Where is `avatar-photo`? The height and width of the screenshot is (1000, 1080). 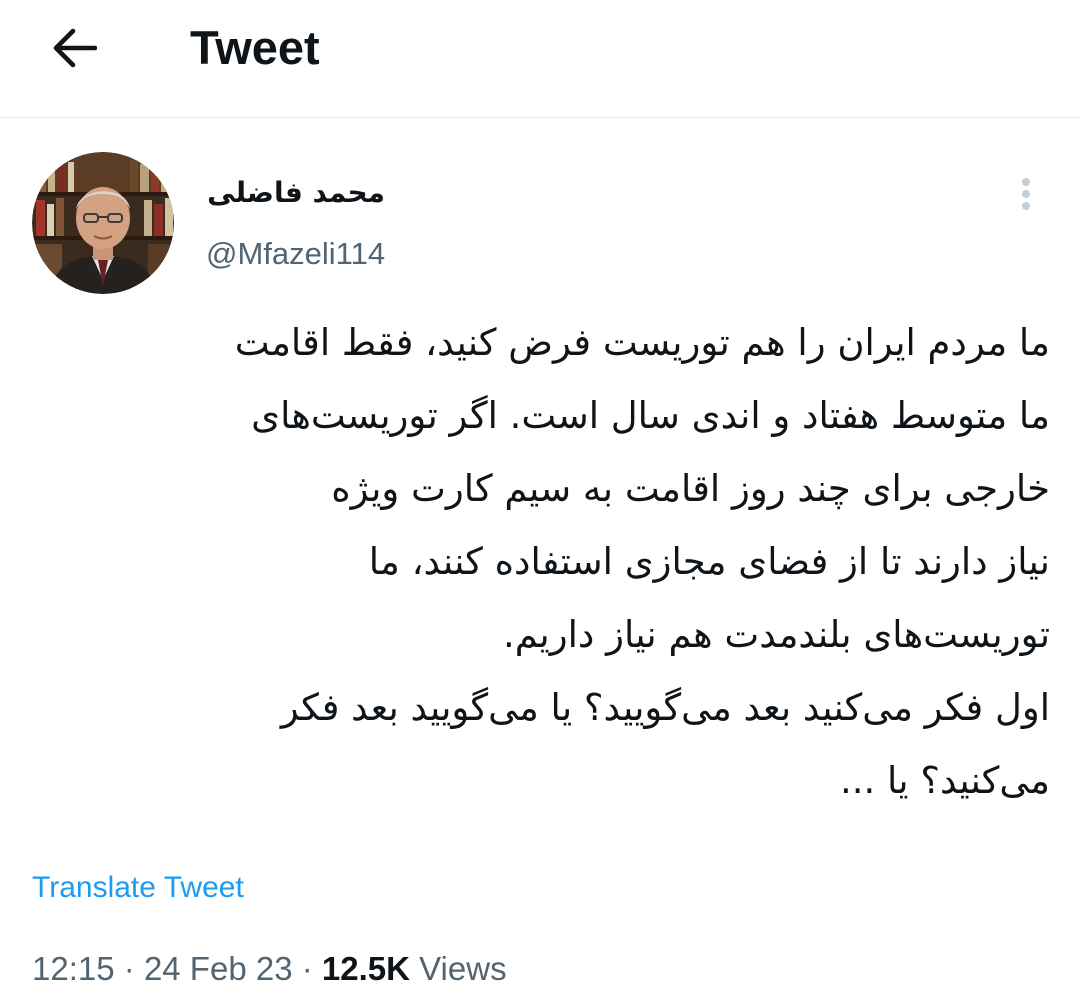 avatar-photo is located at coordinates (103, 223).